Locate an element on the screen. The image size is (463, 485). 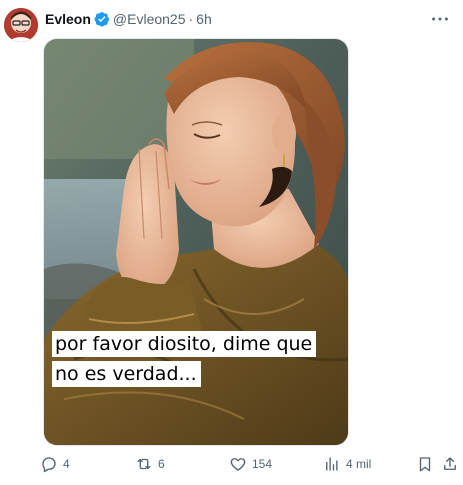
display-name: Evleon is located at coordinates (68, 19).